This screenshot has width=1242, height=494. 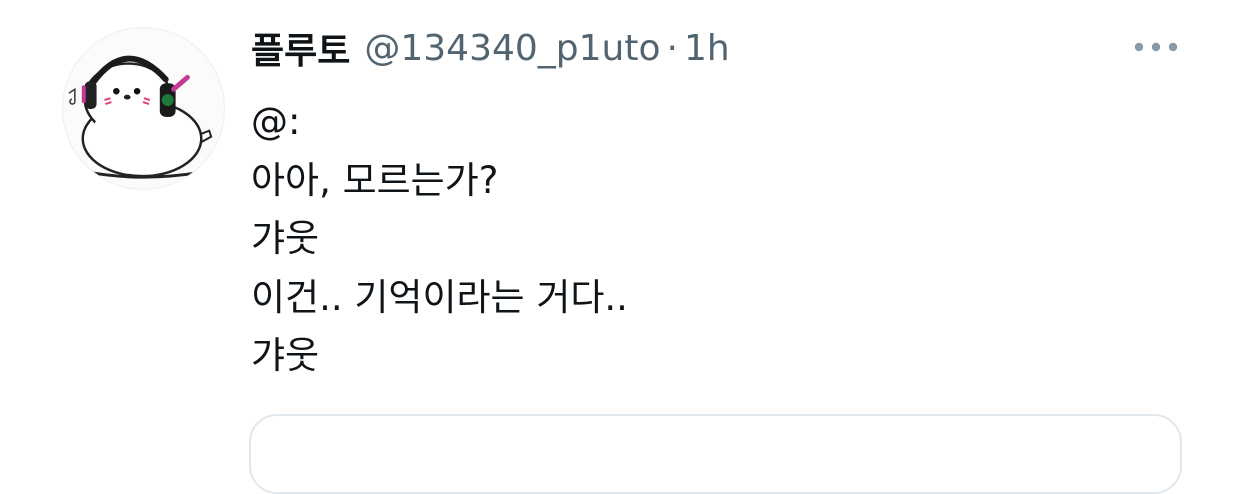 What do you see at coordinates (707, 48) in the screenshot?
I see `timestamp: 1h` at bounding box center [707, 48].